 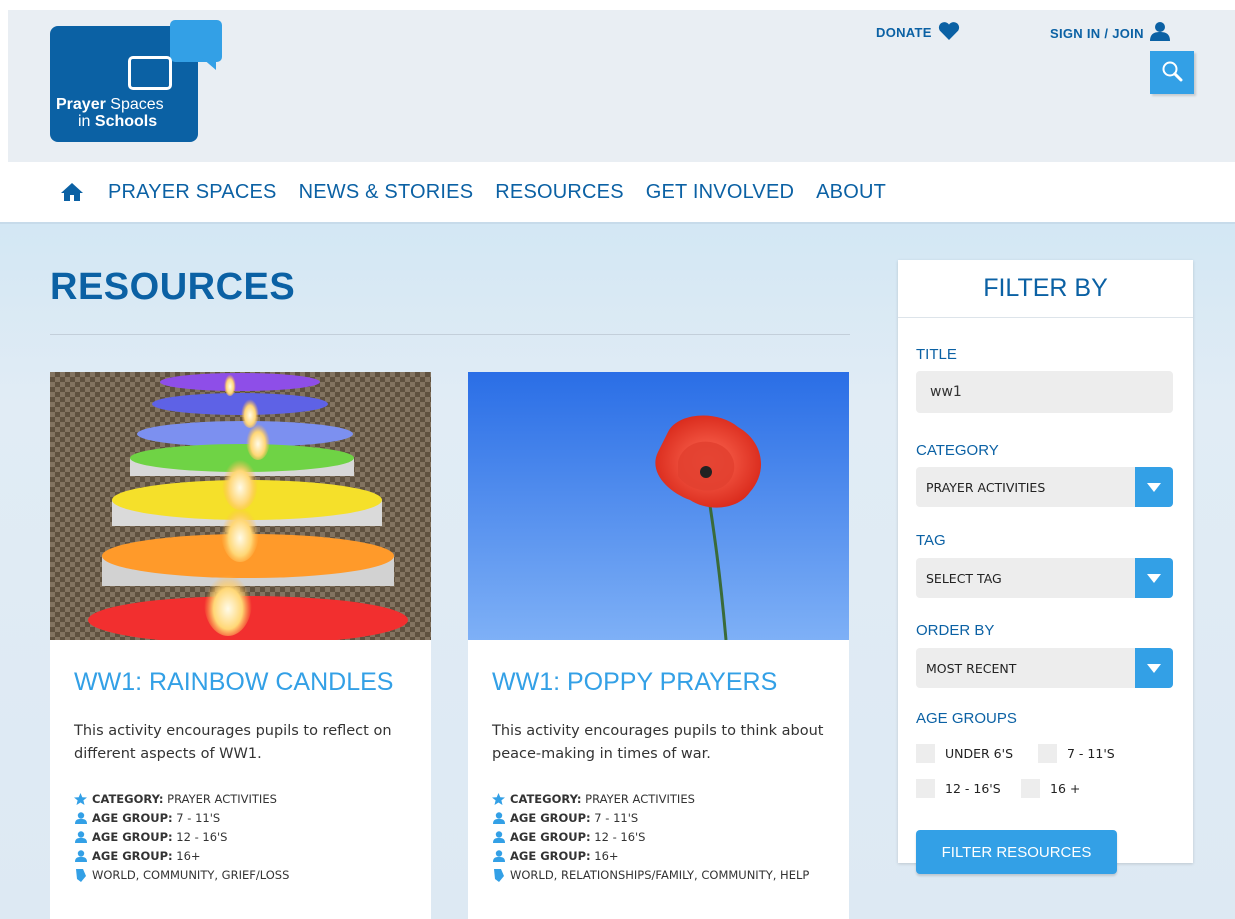 What do you see at coordinates (936, 354) in the screenshot?
I see `title-filter-label: TITLE` at bounding box center [936, 354].